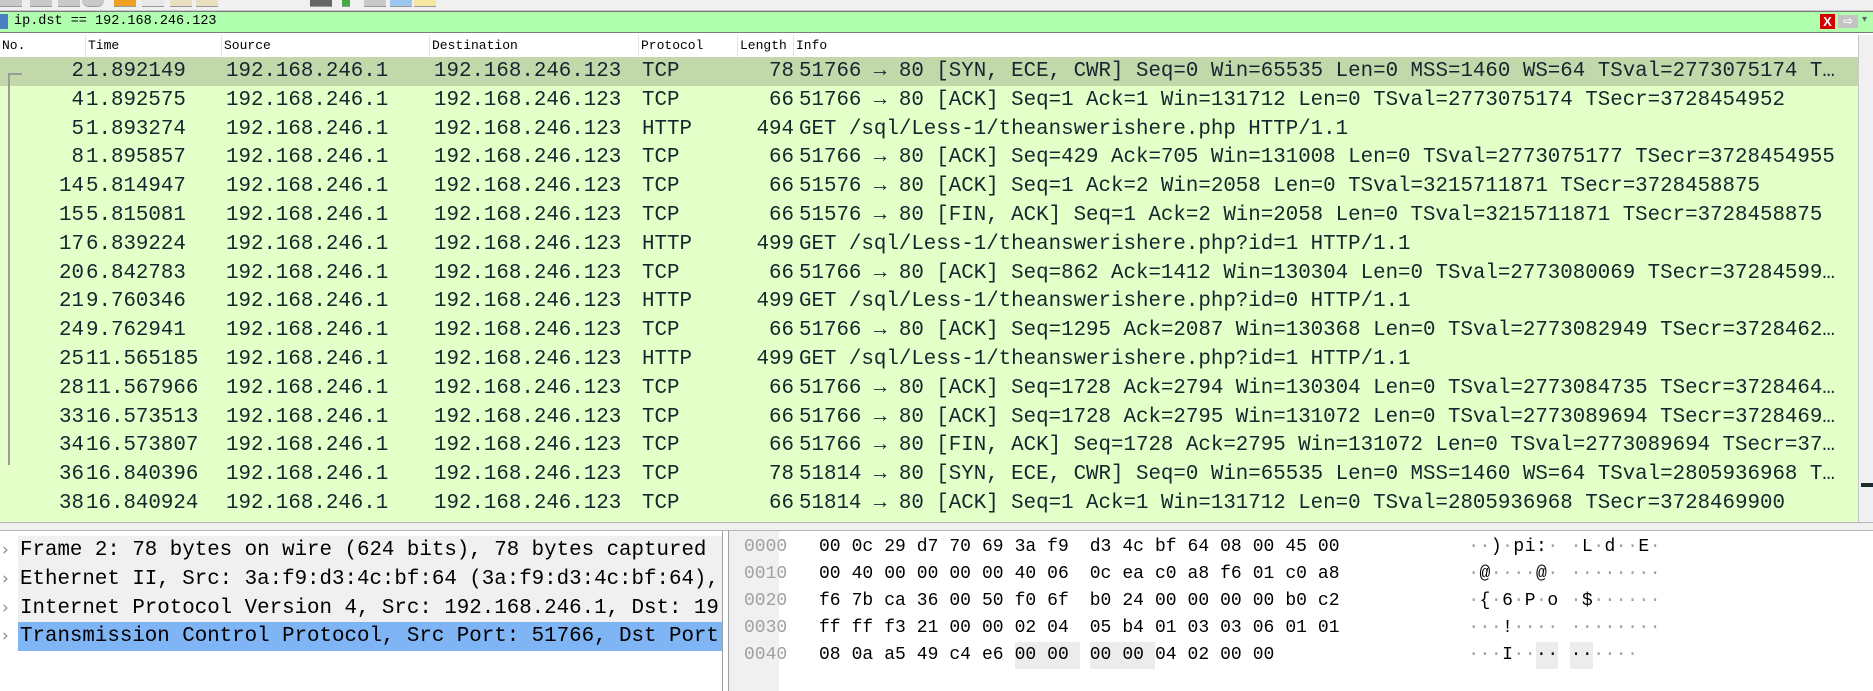 The width and height of the screenshot is (1873, 691). What do you see at coordinates (1864, 19) in the screenshot?
I see `filter-dropdown-icon: ▾` at bounding box center [1864, 19].